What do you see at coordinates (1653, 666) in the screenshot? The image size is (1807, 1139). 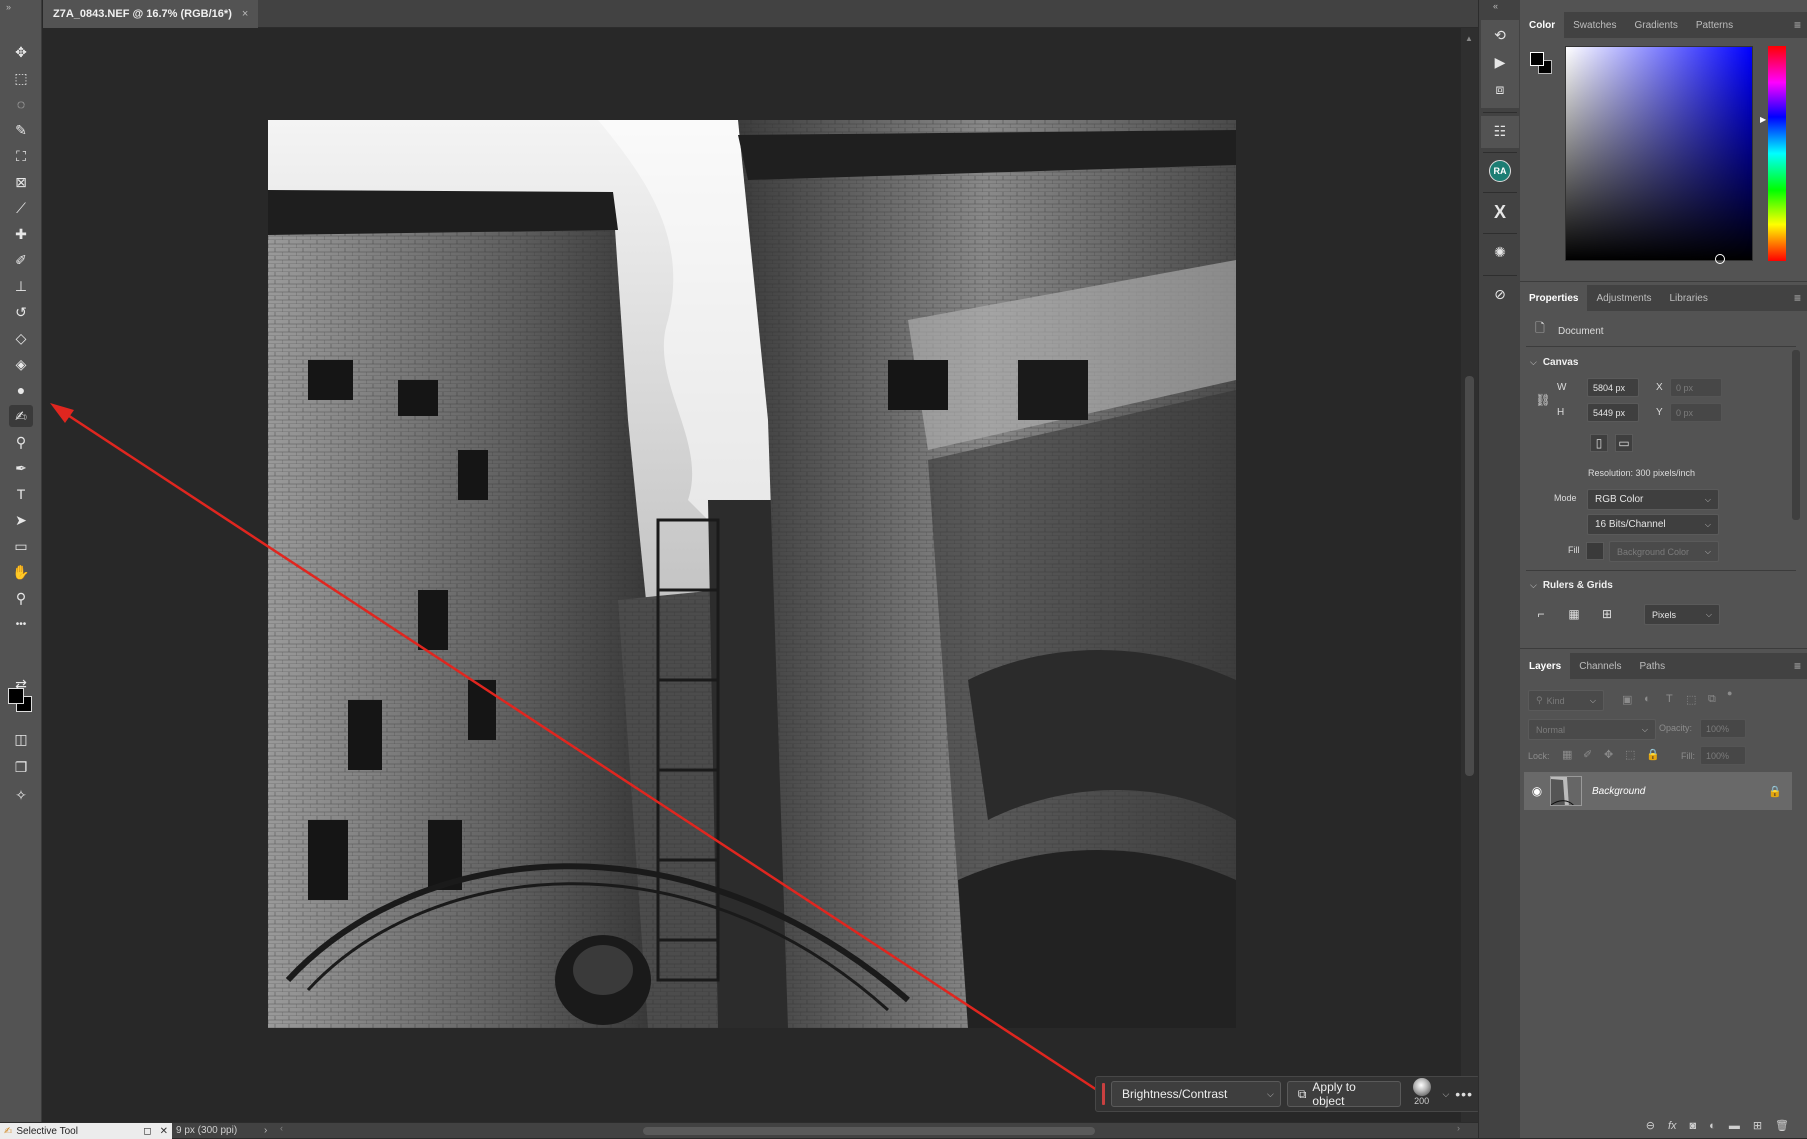 I see `tab-paths: Paths` at bounding box center [1653, 666].